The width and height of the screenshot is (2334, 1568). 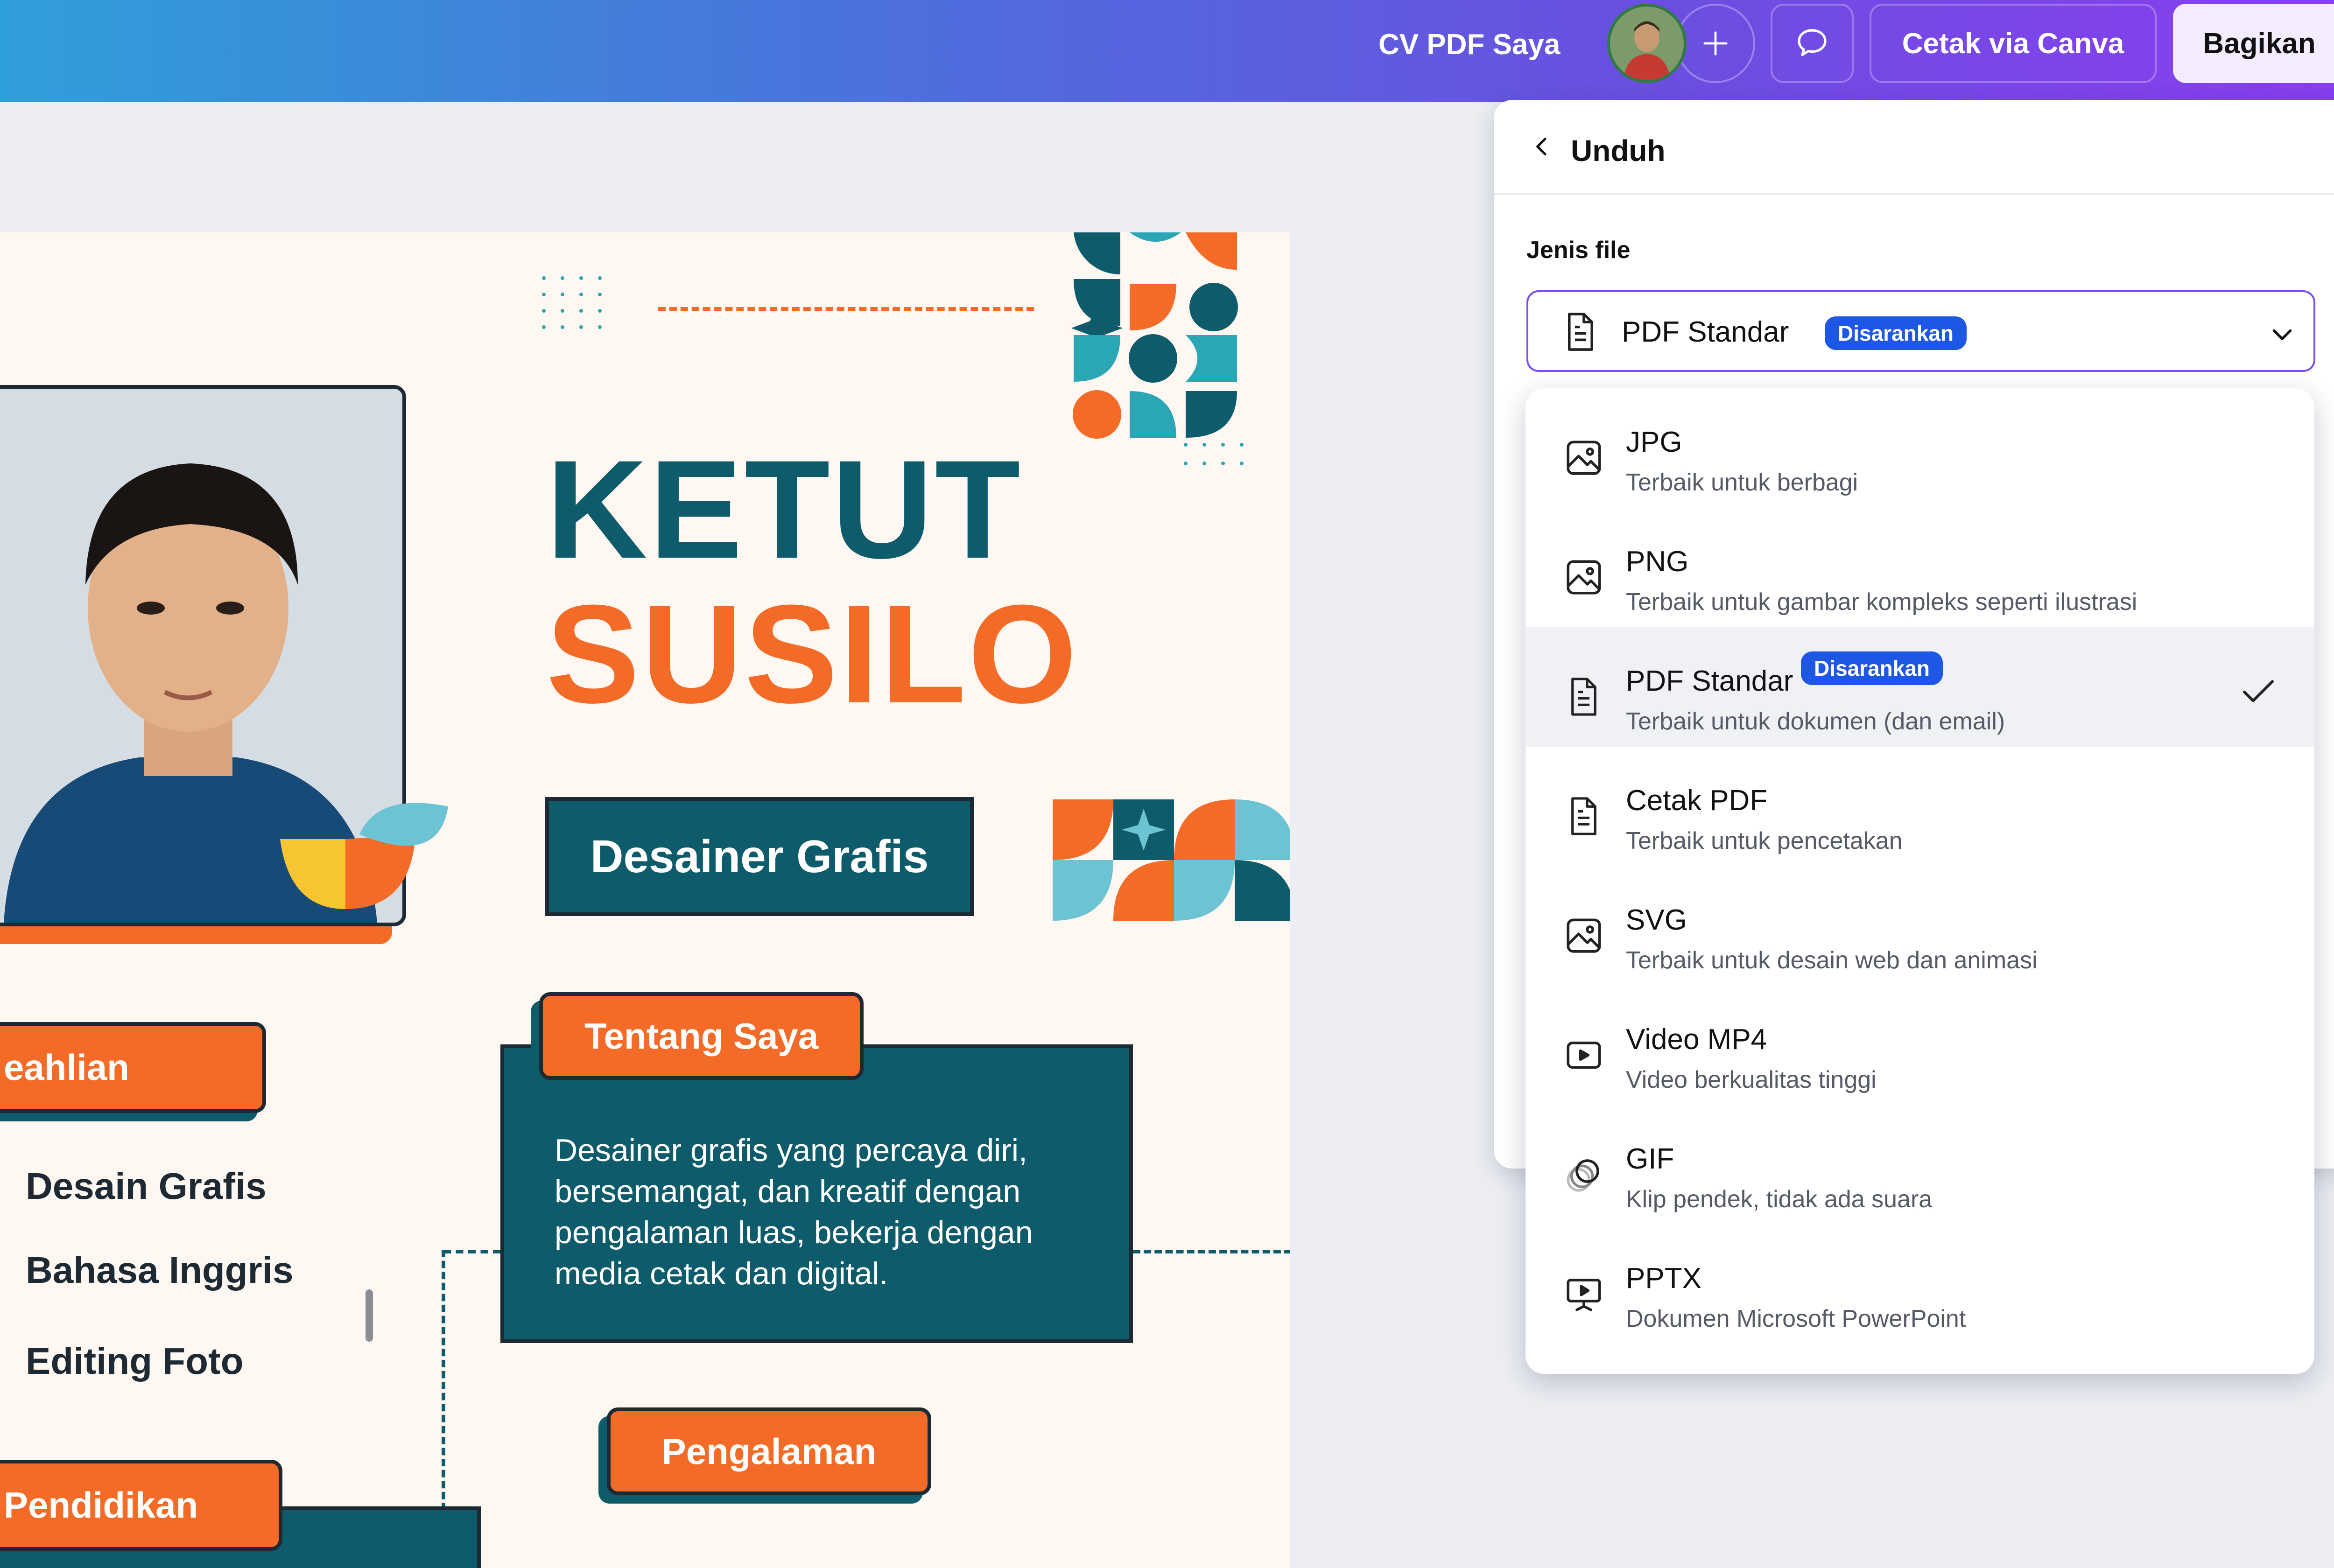 I want to click on geometric-pattern-top, so click(x=1157, y=348).